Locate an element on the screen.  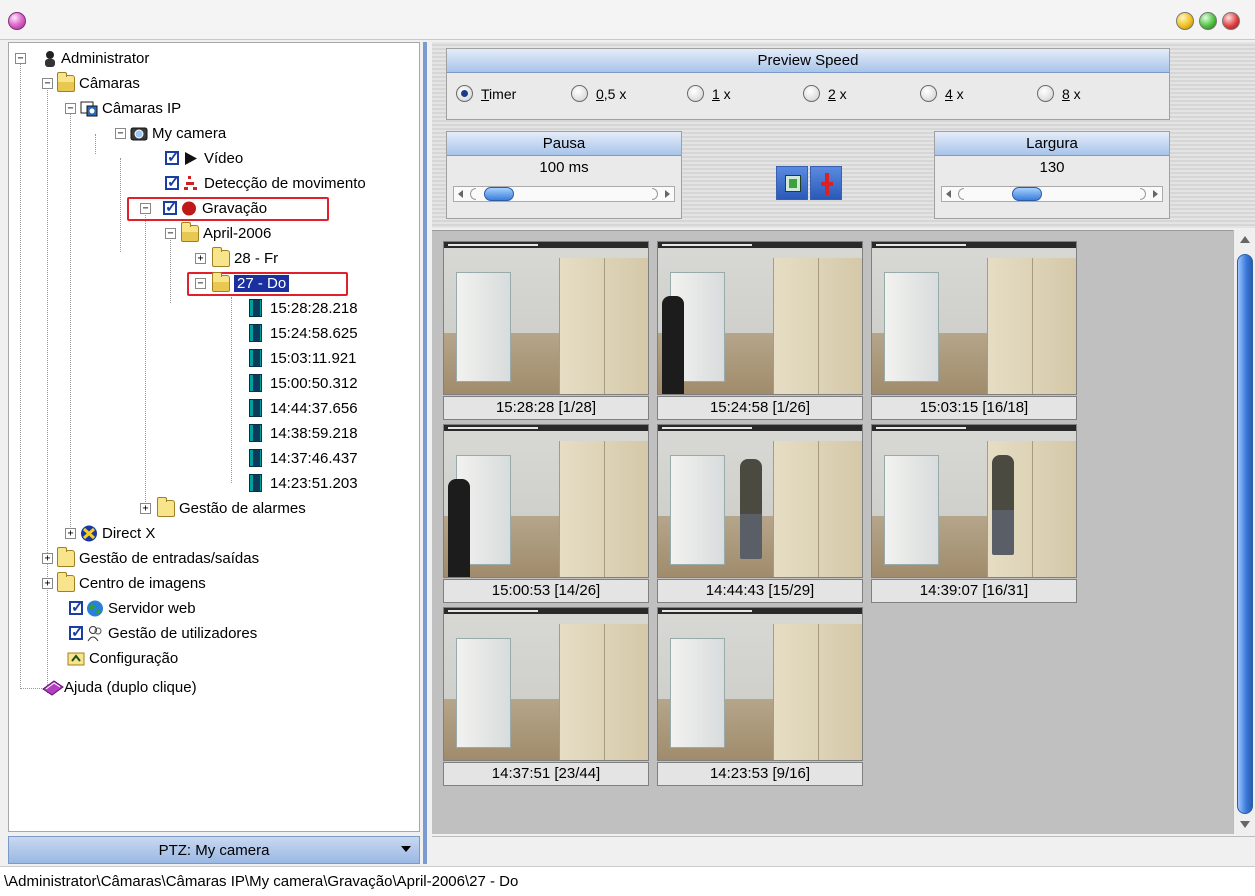
tree-item-motion-detection: Detecção de movimento is located at coordinates (265, 183).